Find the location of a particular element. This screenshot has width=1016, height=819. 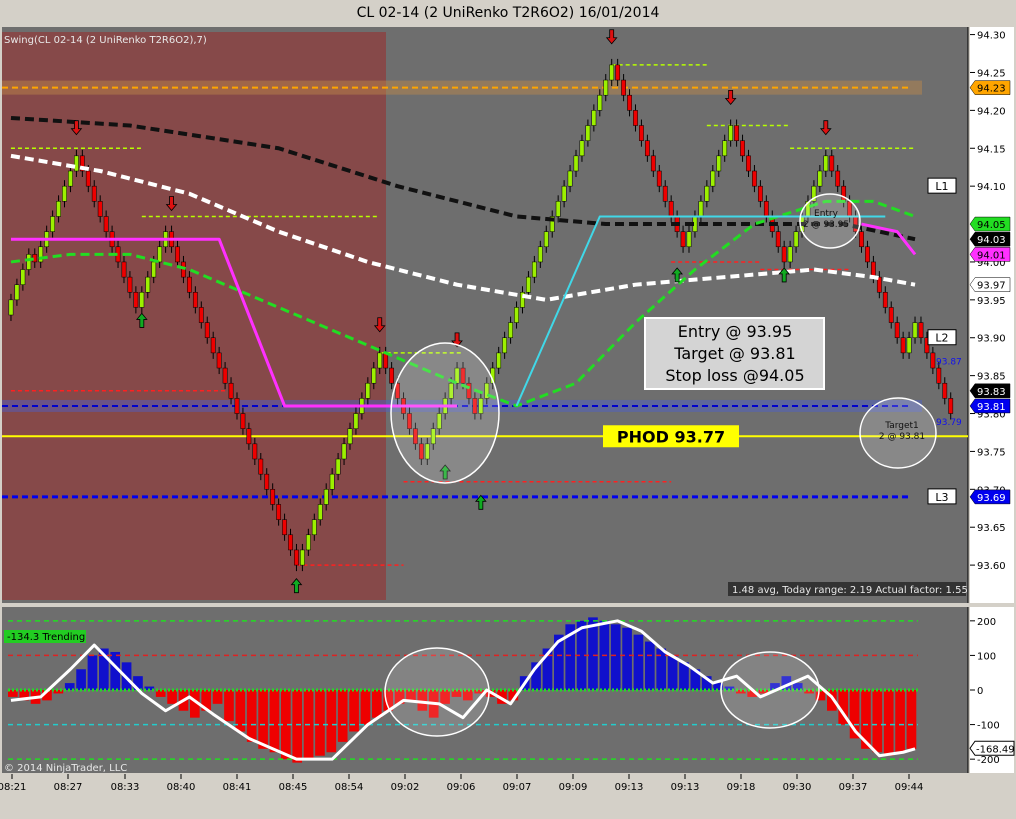

trade-box-line: Stop loss @94.05 is located at coordinates (734, 375).